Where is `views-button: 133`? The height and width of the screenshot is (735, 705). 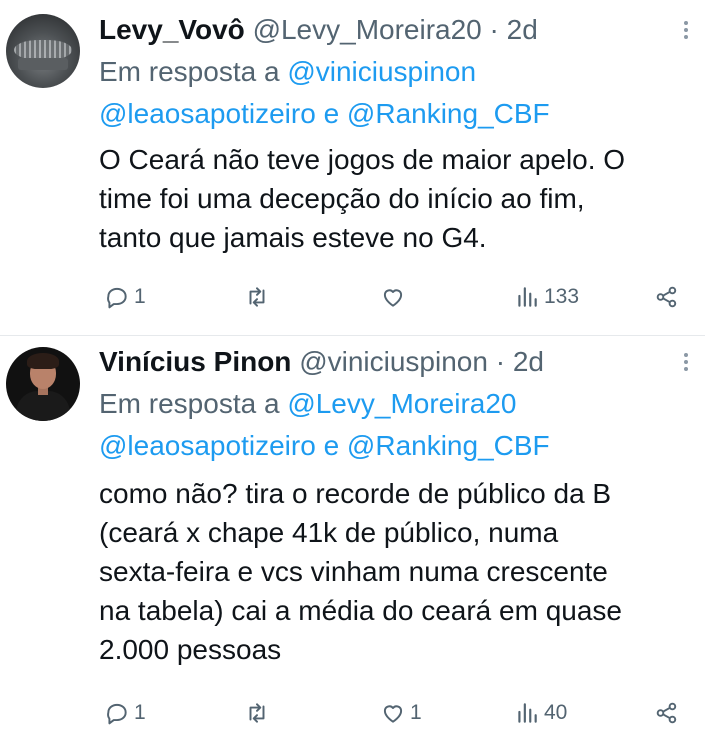
views-button: 133 is located at coordinates (546, 297).